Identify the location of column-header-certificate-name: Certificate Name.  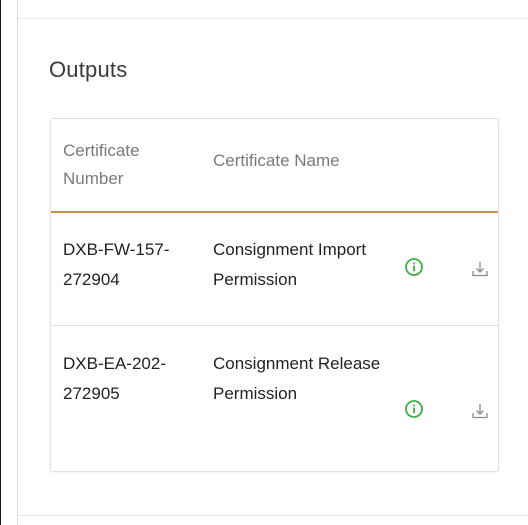
(276, 160).